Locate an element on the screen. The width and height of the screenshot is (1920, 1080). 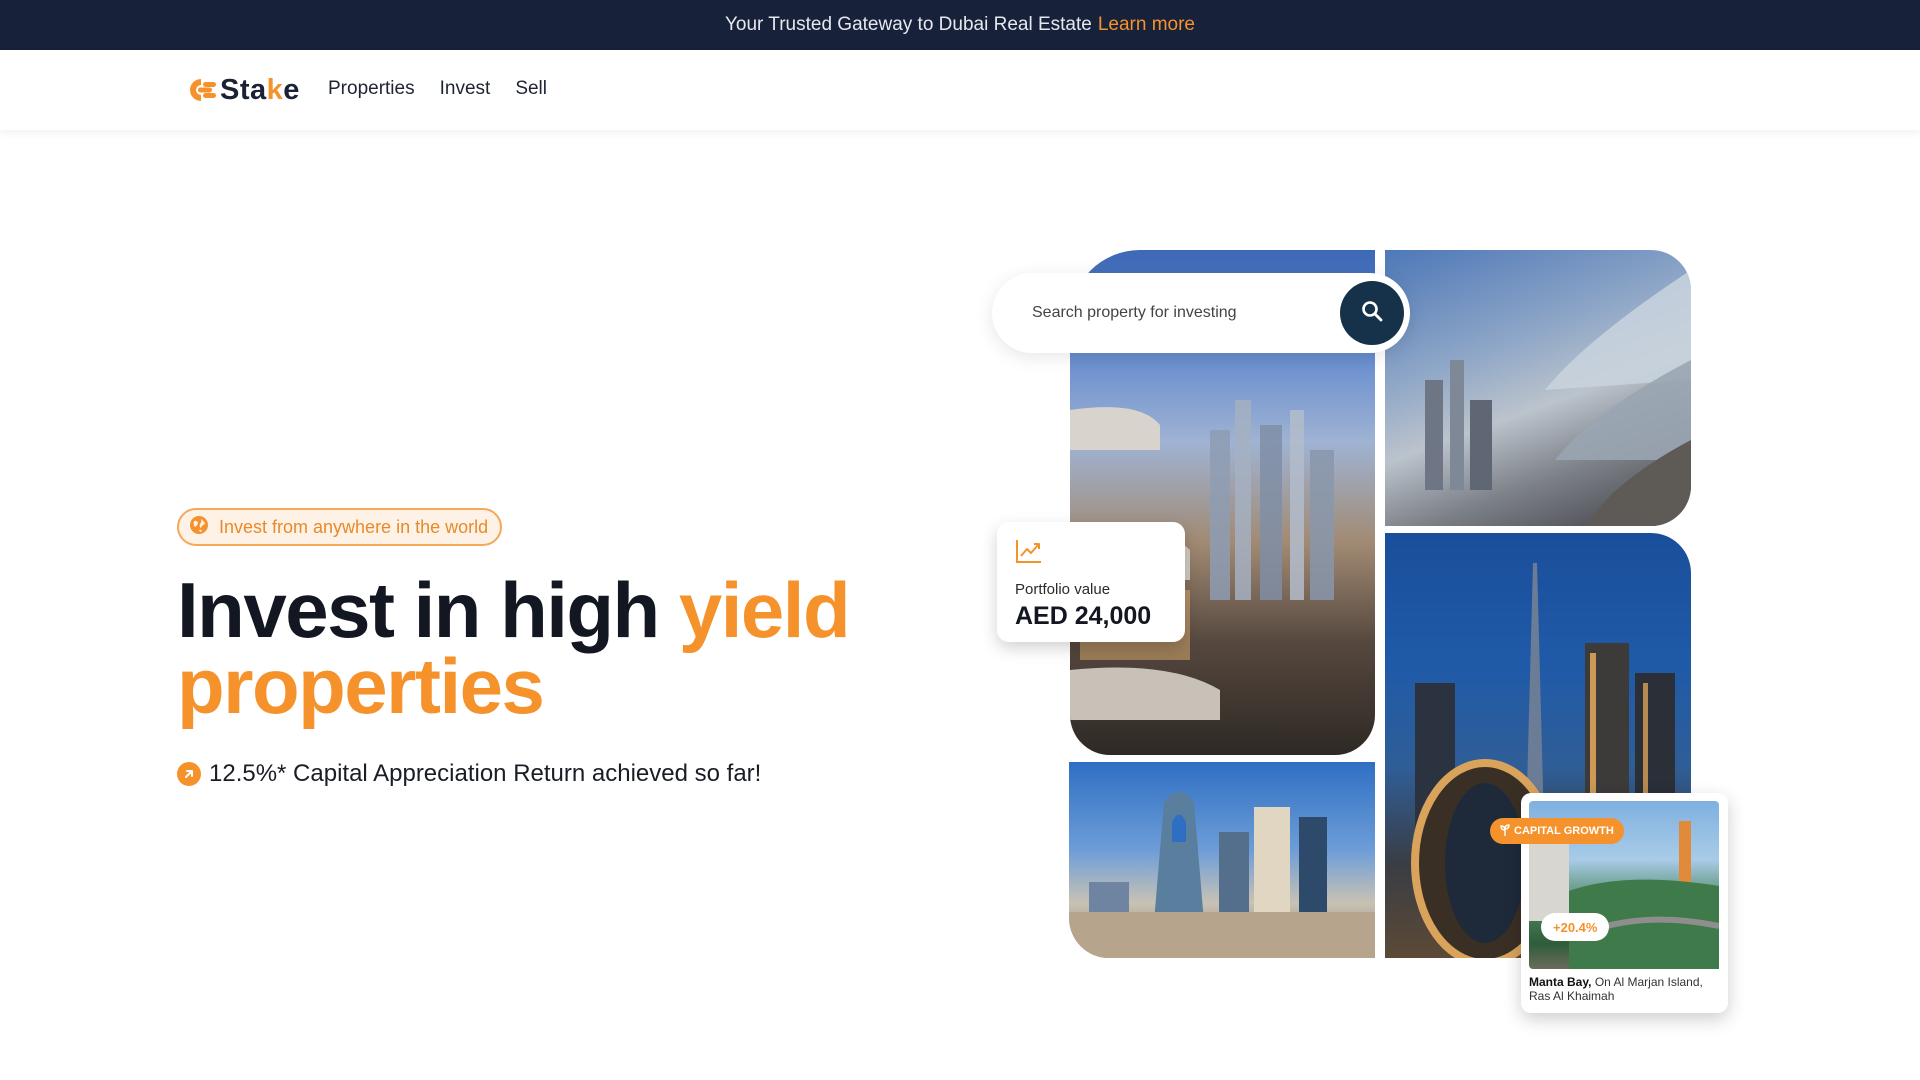
top-navbar: Stake Properties Invest Sell is located at coordinates (960, 90).